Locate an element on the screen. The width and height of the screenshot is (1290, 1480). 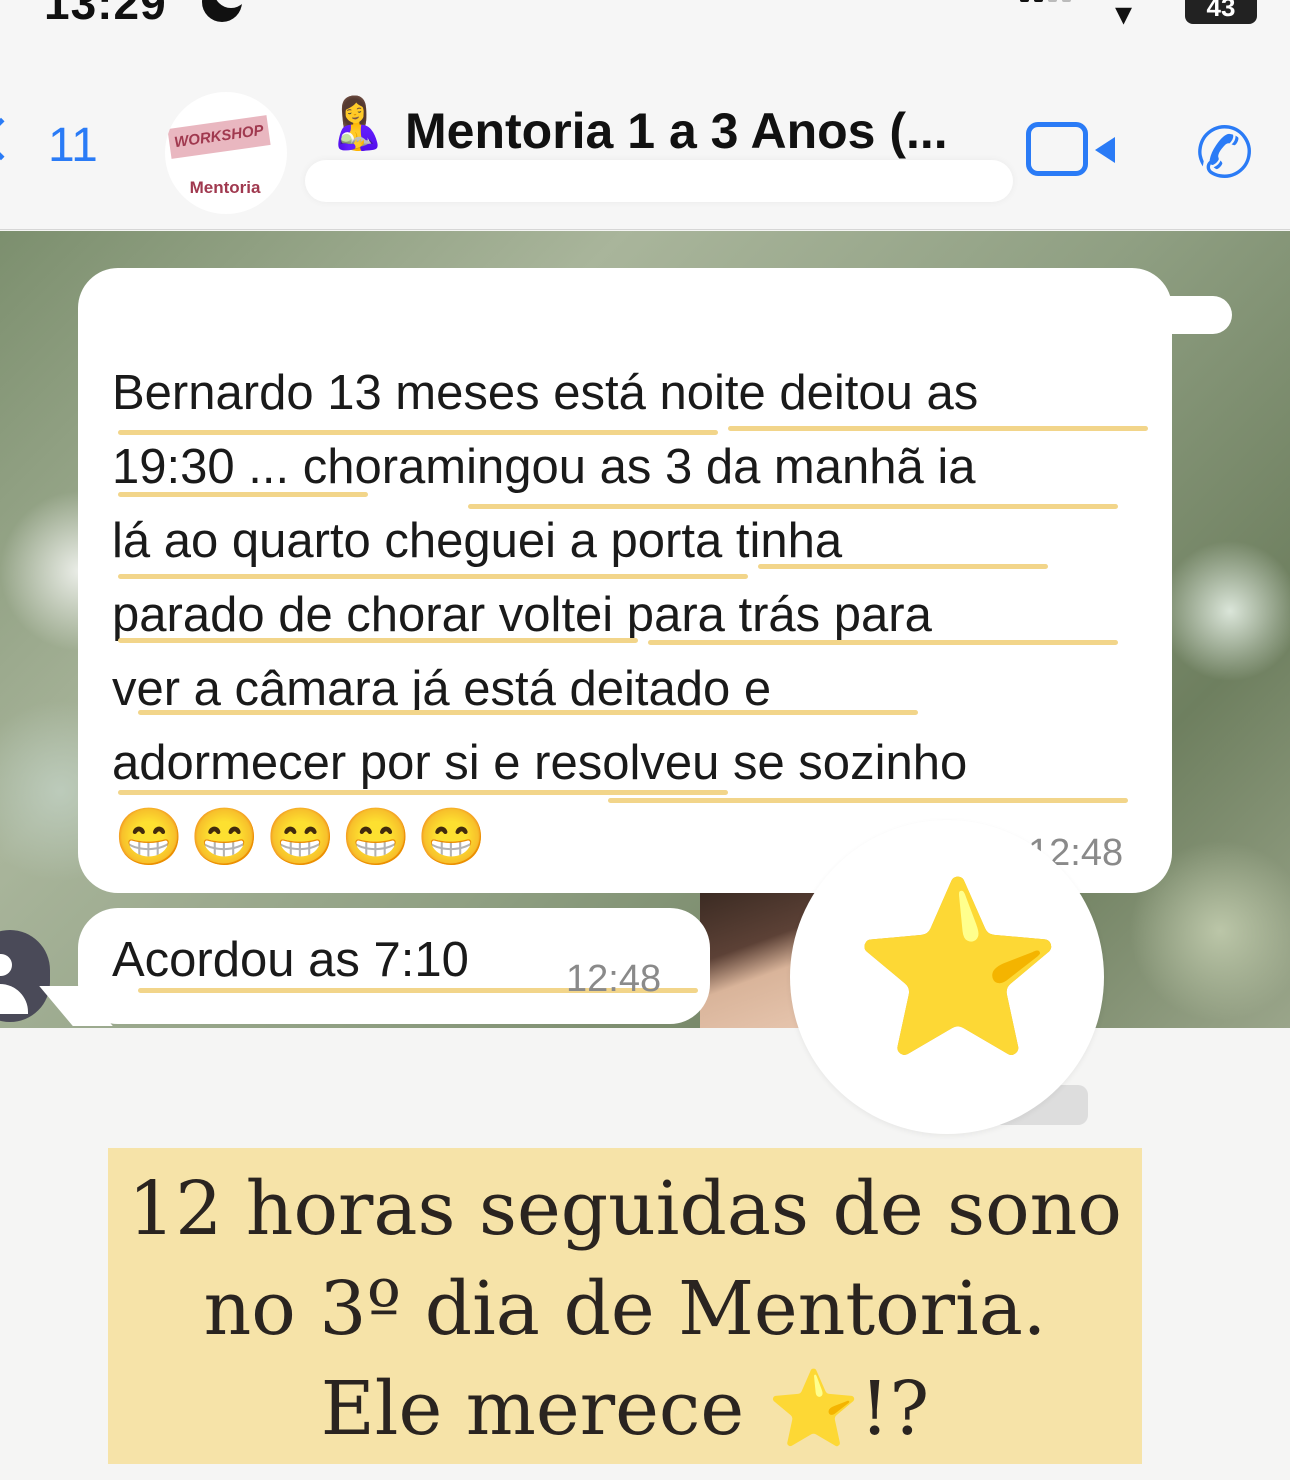
caption-line: 12 horas seguidas de sono is located at coordinates (625, 1209).